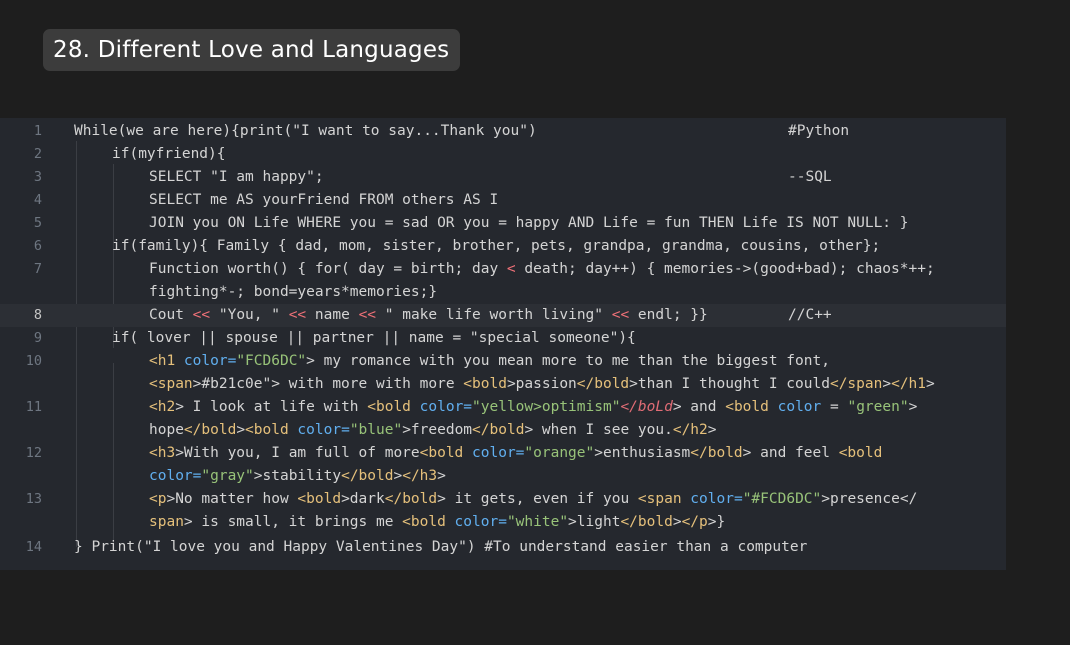 The image size is (1070, 645). I want to click on line-number: 13, so click(33, 499).